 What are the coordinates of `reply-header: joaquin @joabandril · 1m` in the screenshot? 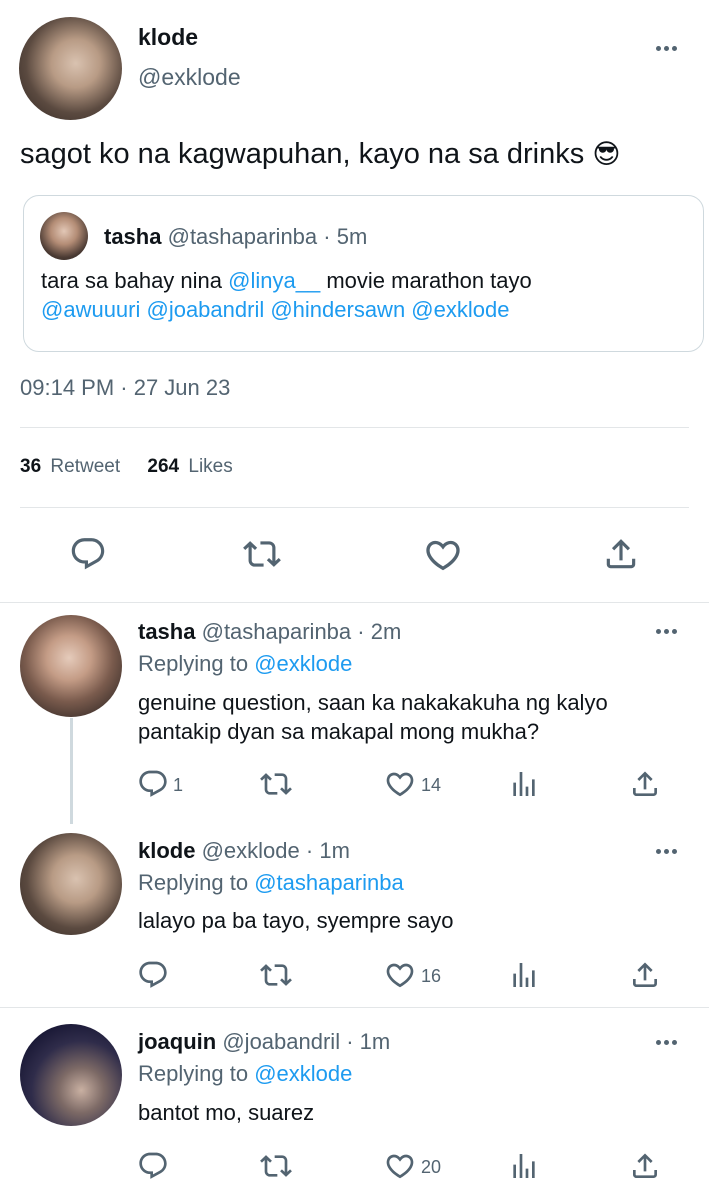 It's located at (264, 1042).